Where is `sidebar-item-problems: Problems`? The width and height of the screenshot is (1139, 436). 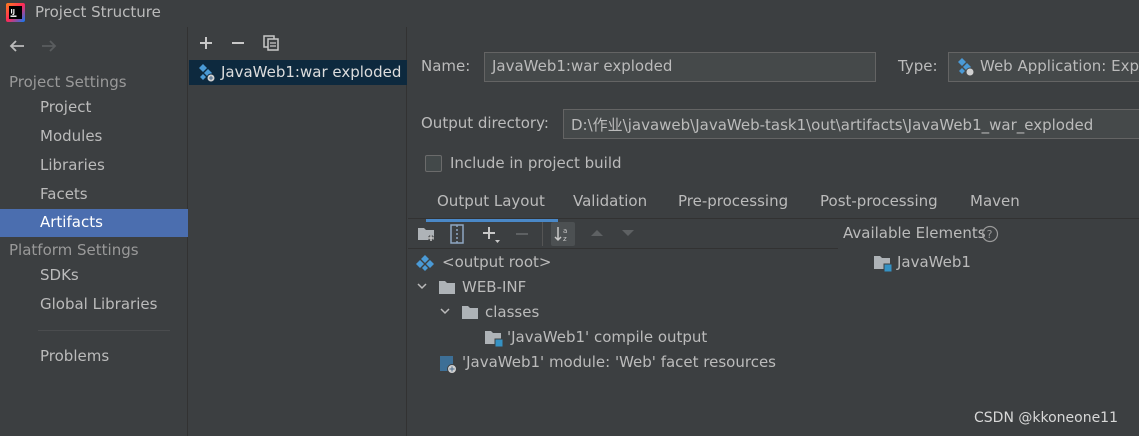
sidebar-item-problems: Problems is located at coordinates (94, 357).